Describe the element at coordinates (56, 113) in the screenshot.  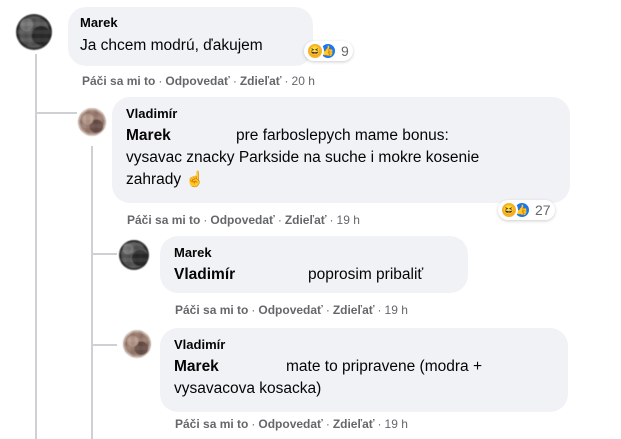
I see `thread-line-branch` at that location.